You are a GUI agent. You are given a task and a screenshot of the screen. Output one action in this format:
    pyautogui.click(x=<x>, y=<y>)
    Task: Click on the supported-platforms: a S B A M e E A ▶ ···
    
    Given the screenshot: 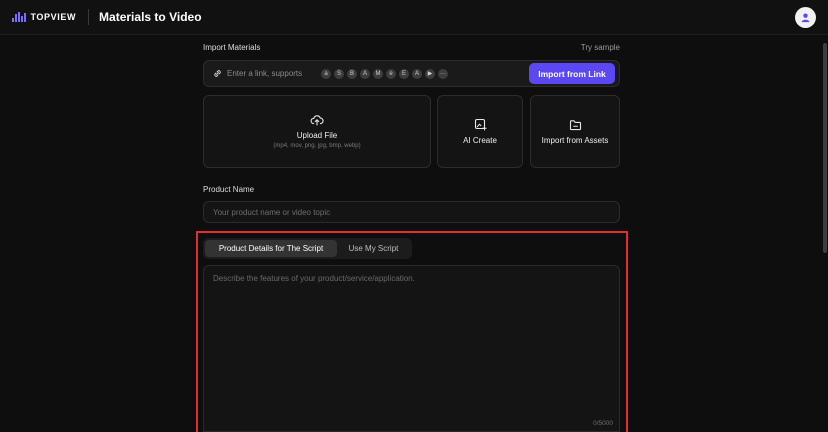 What is the action you would take?
    pyautogui.click(x=384, y=73)
    